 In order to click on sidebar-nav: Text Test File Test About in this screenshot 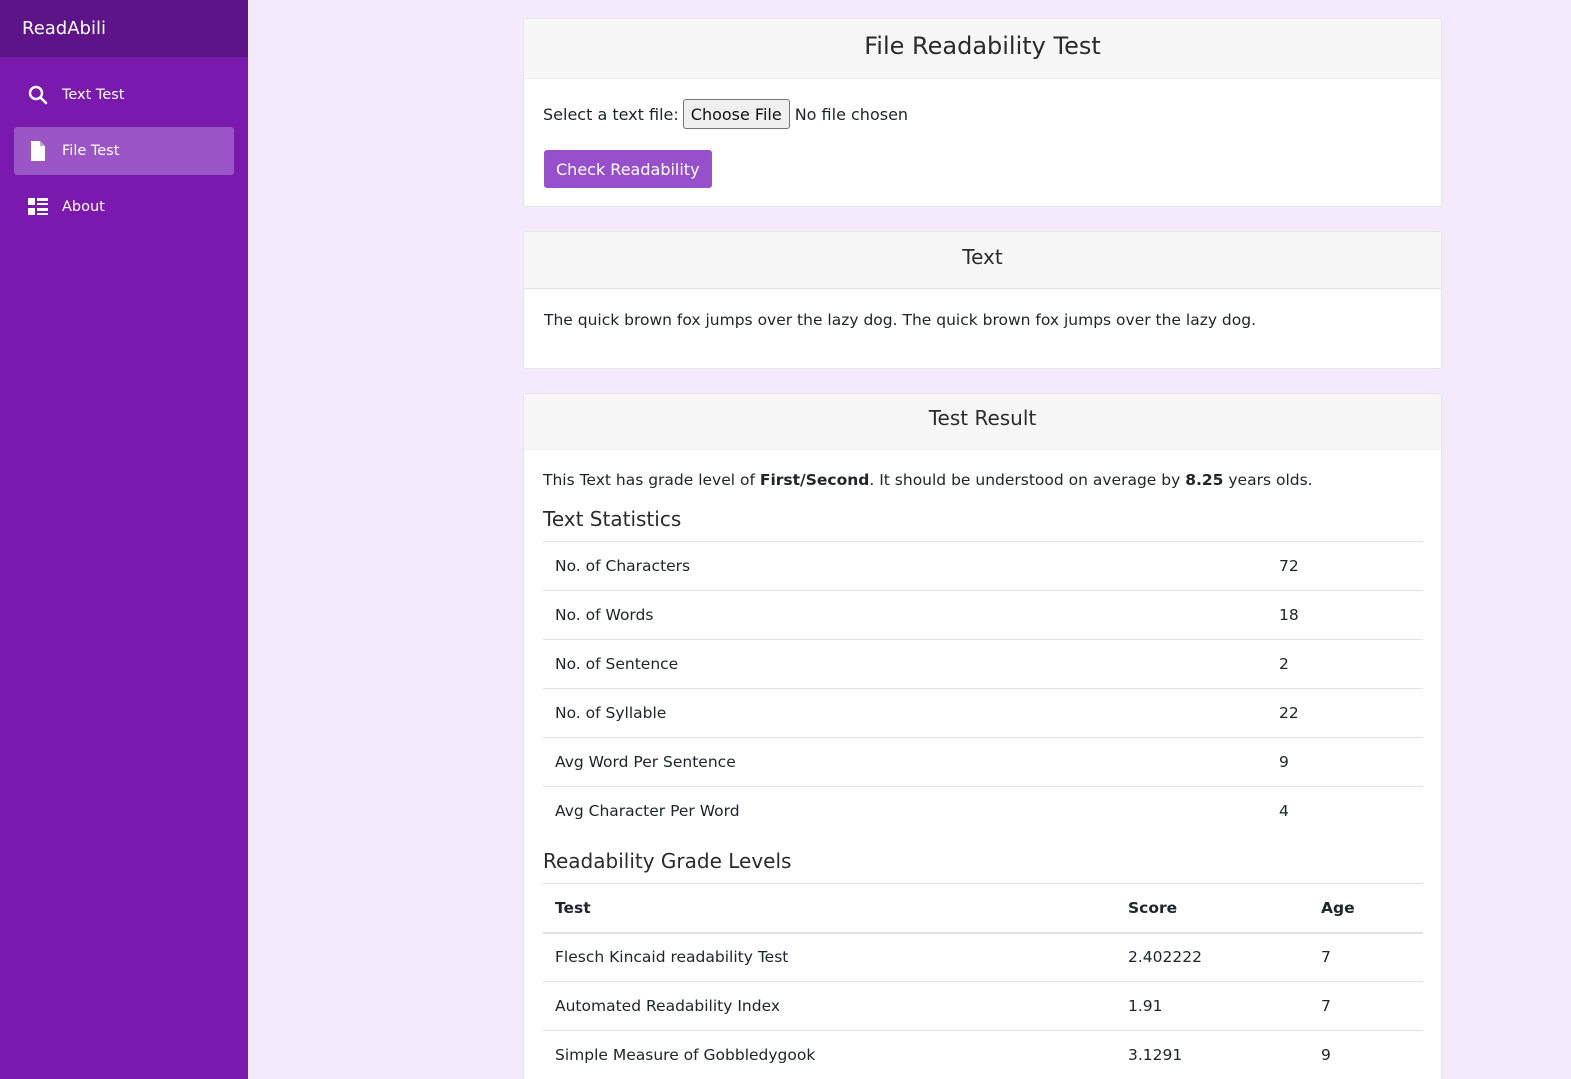, I will do `click(124, 144)`.